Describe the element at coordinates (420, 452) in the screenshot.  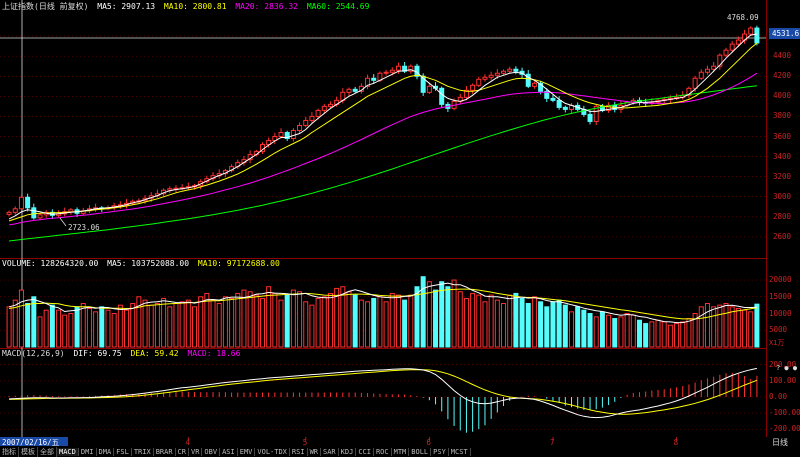
I see `indicator-tab: BOLL` at that location.